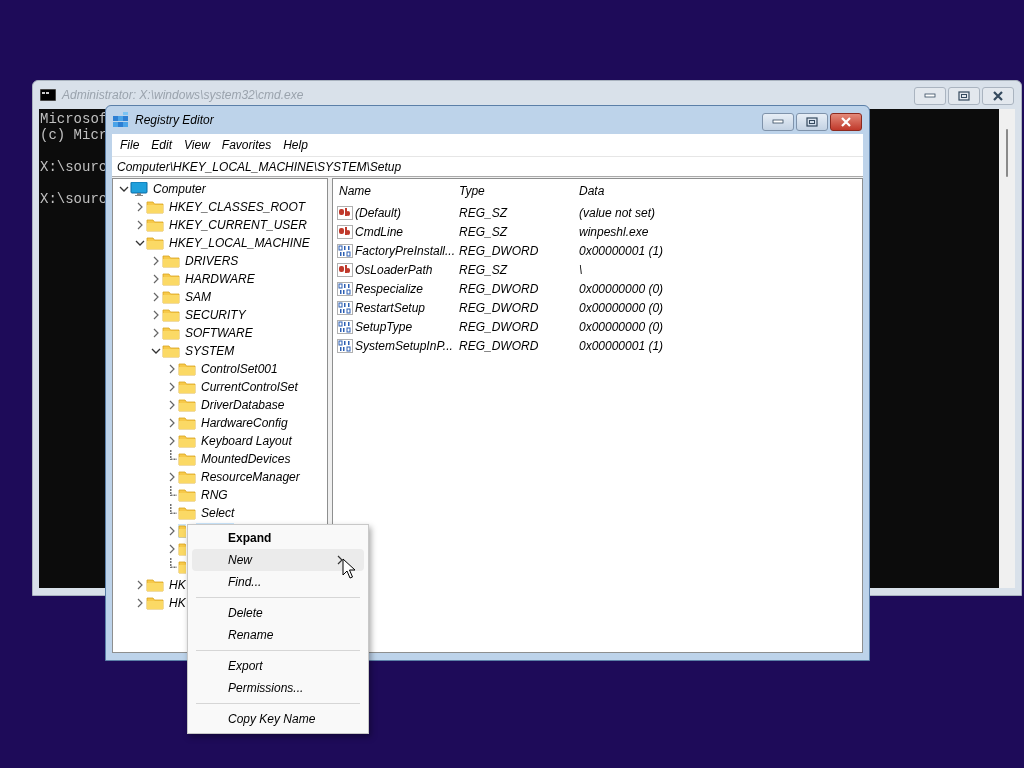 The image size is (1024, 768). What do you see at coordinates (215, 315) in the screenshot?
I see `tree-item: SECURITY` at bounding box center [215, 315].